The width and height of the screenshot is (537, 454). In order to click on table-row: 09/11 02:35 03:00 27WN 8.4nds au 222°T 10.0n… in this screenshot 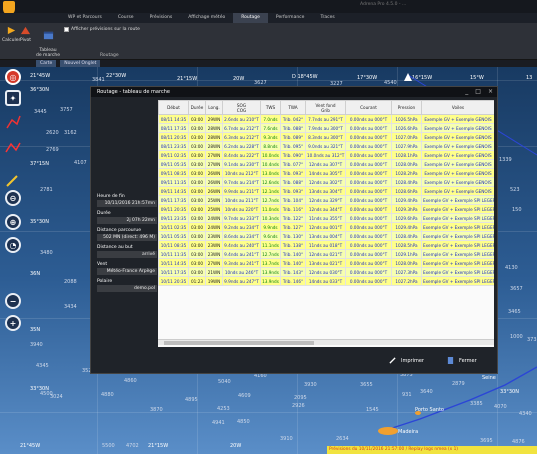, I will do `click(326, 155)`.